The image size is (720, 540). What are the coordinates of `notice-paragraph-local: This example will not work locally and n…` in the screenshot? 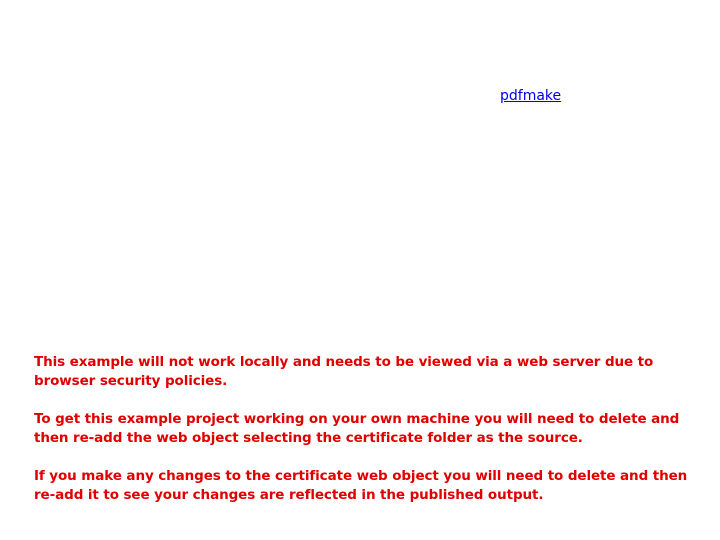 It's located at (344, 371).